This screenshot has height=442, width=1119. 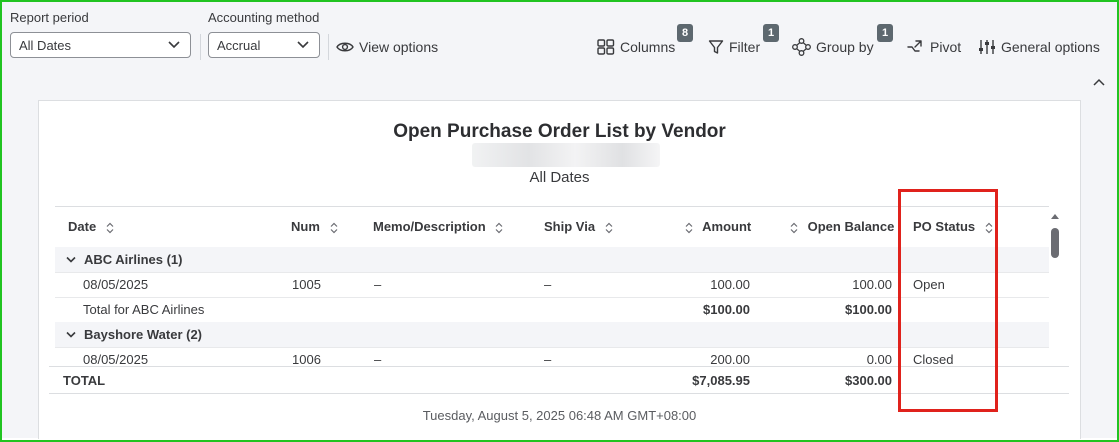 I want to click on columns-button: Columns, so click(x=636, y=47).